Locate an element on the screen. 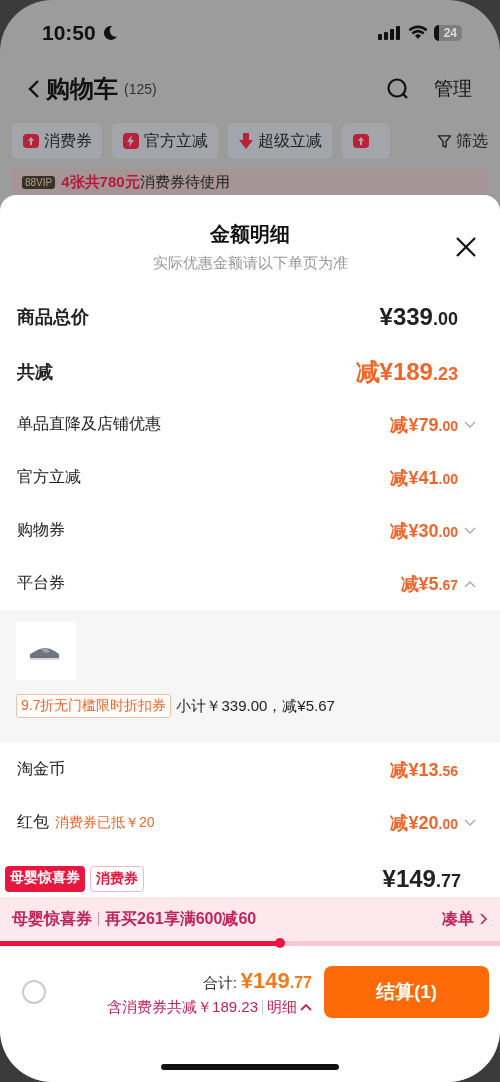 The width and height of the screenshot is (500, 1082). close-icon is located at coordinates (466, 247).